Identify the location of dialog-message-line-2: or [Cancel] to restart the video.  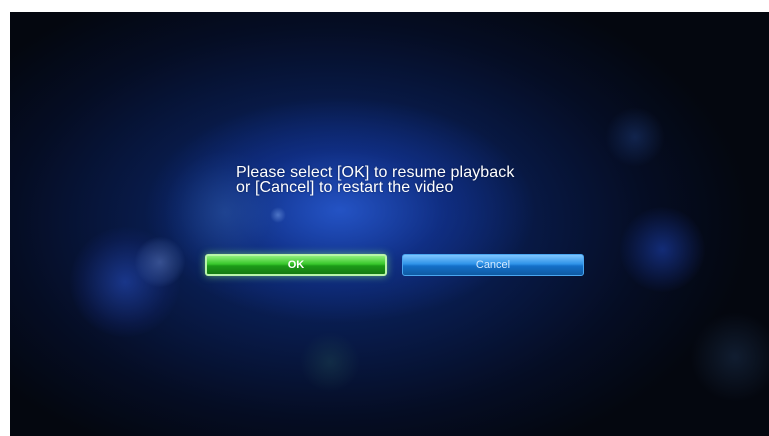
(345, 187).